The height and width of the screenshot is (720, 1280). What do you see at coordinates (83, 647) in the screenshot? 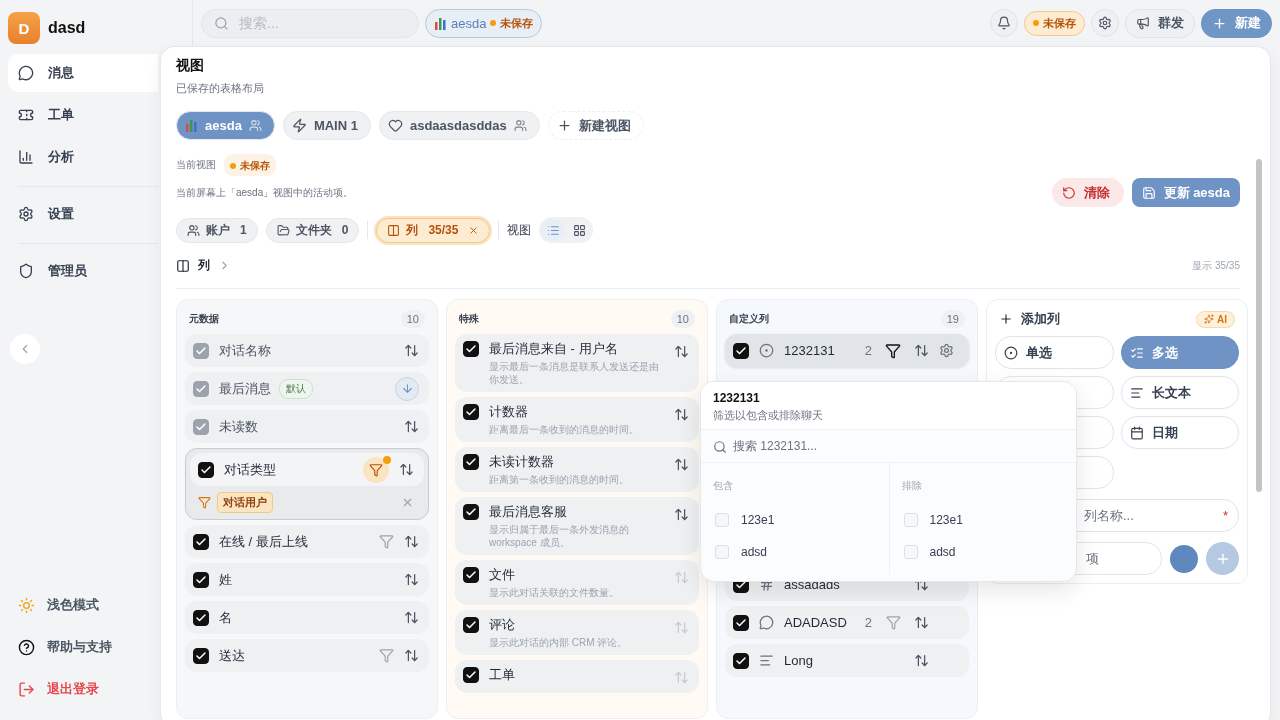
I see `sidebar-link: 帮助与支持` at bounding box center [83, 647].